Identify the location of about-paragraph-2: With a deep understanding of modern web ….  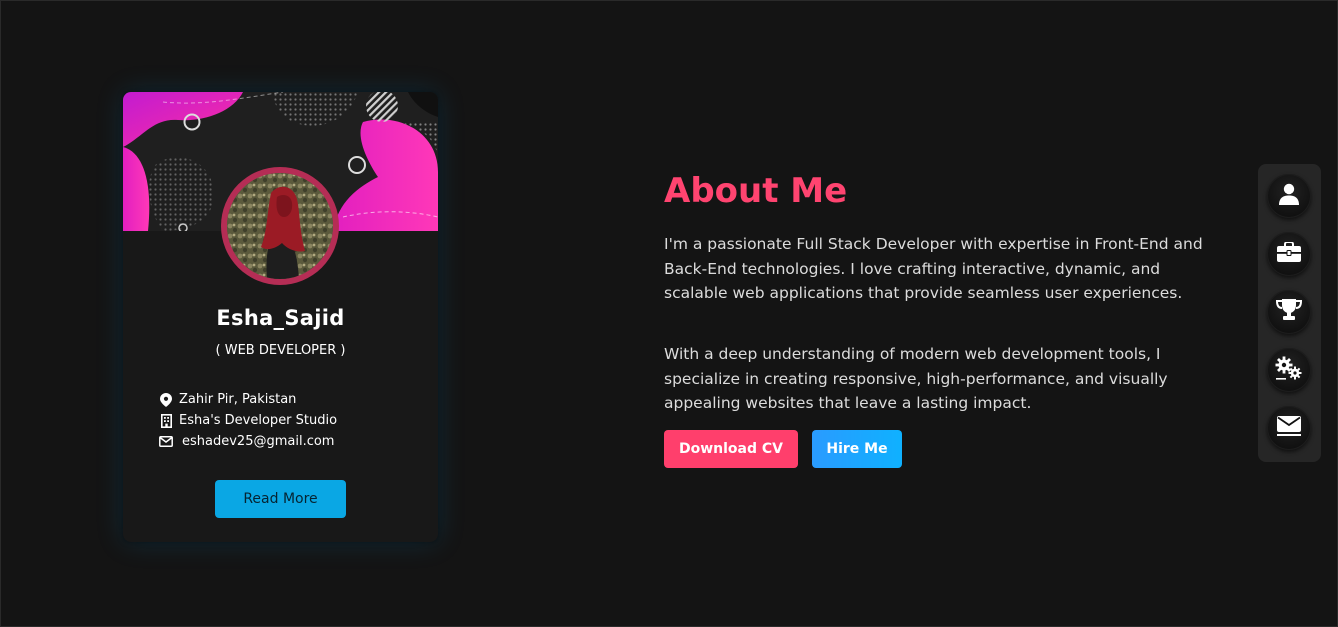
(916, 378).